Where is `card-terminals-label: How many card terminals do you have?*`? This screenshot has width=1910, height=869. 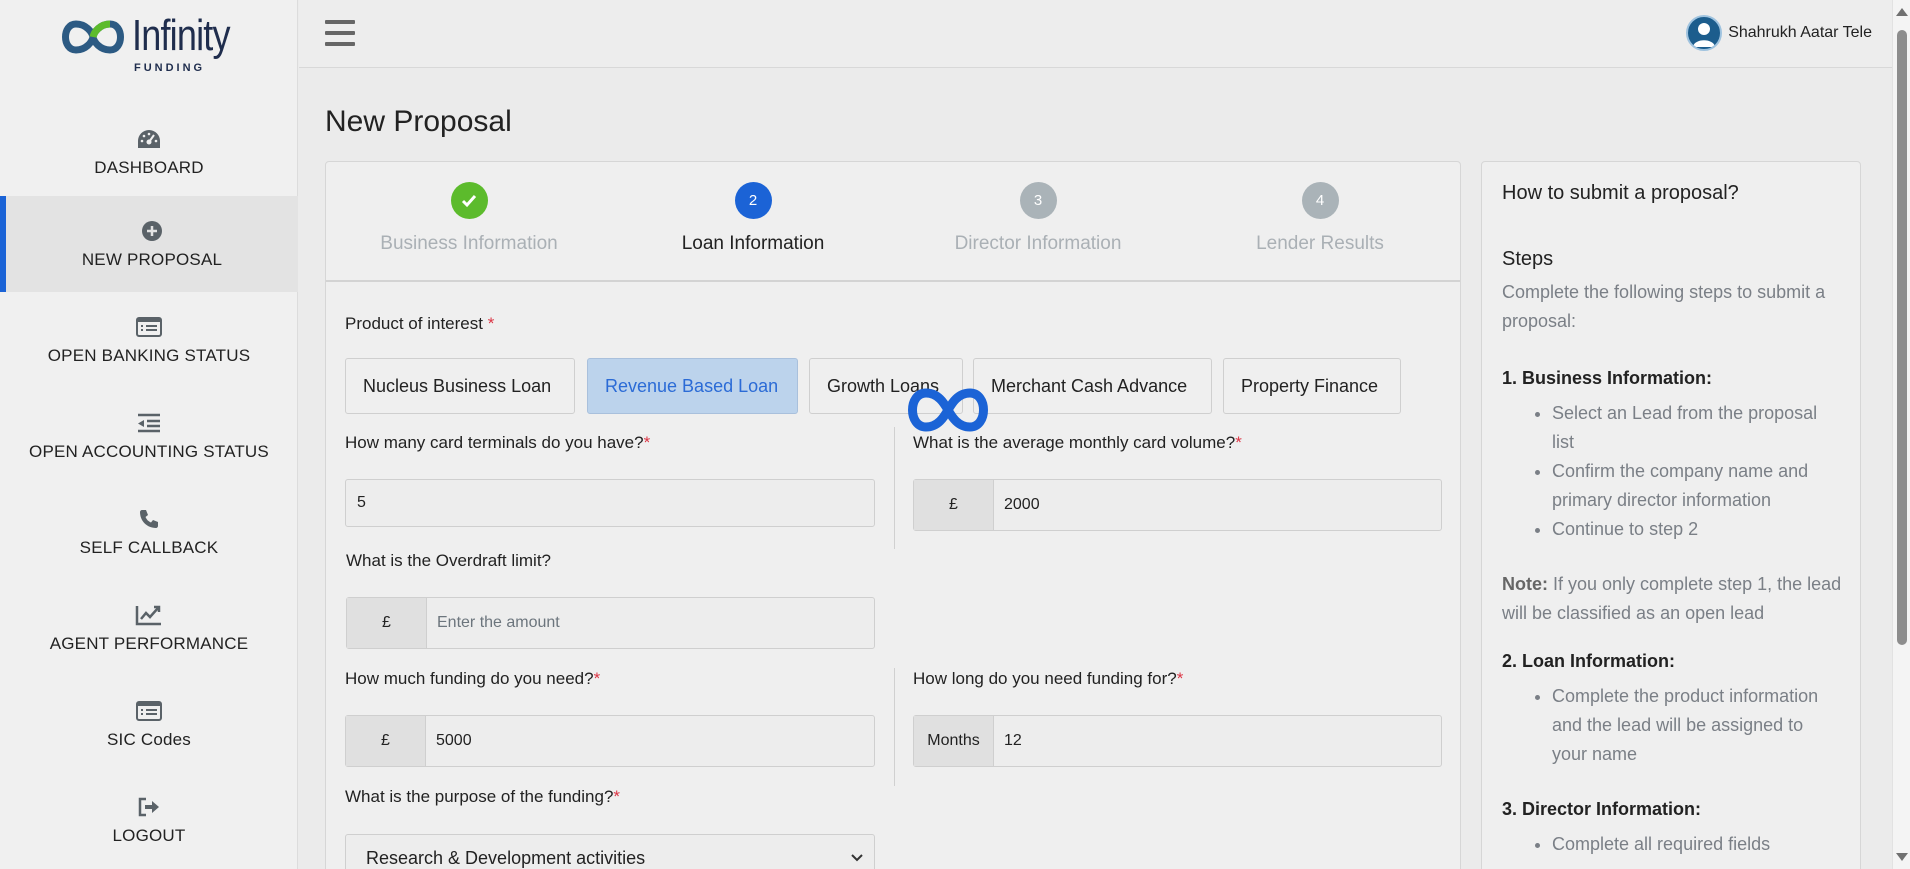 card-terminals-label: How many card terminals do you have?* is located at coordinates (498, 442).